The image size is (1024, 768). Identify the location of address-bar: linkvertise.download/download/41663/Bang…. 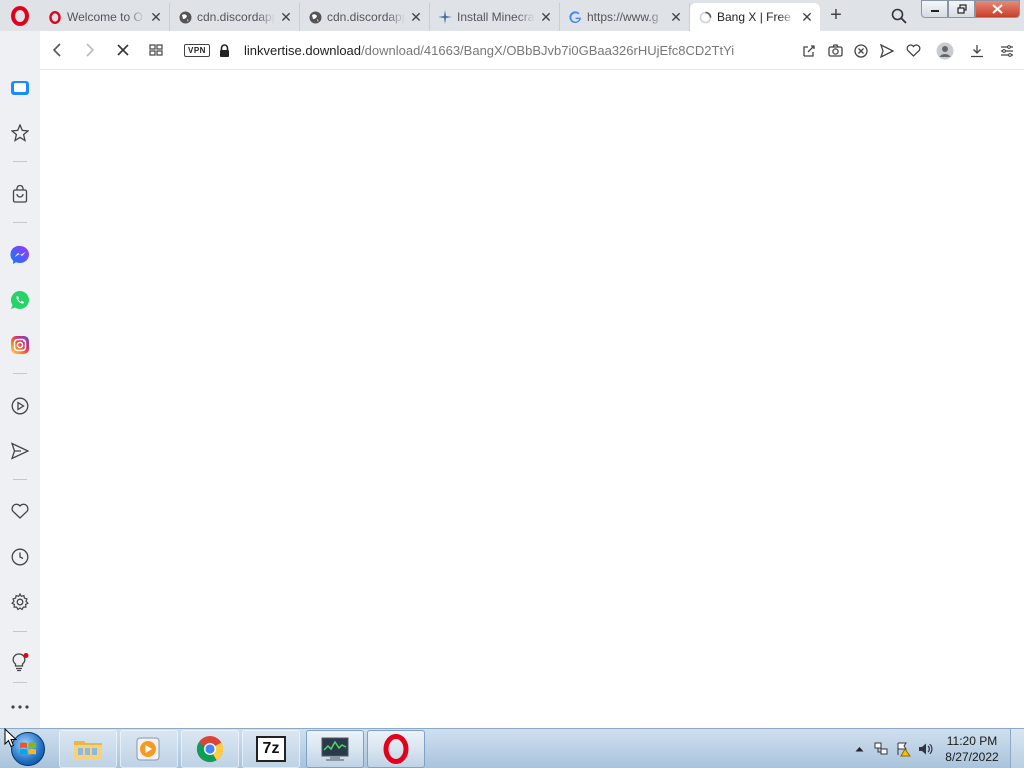
(494, 50).